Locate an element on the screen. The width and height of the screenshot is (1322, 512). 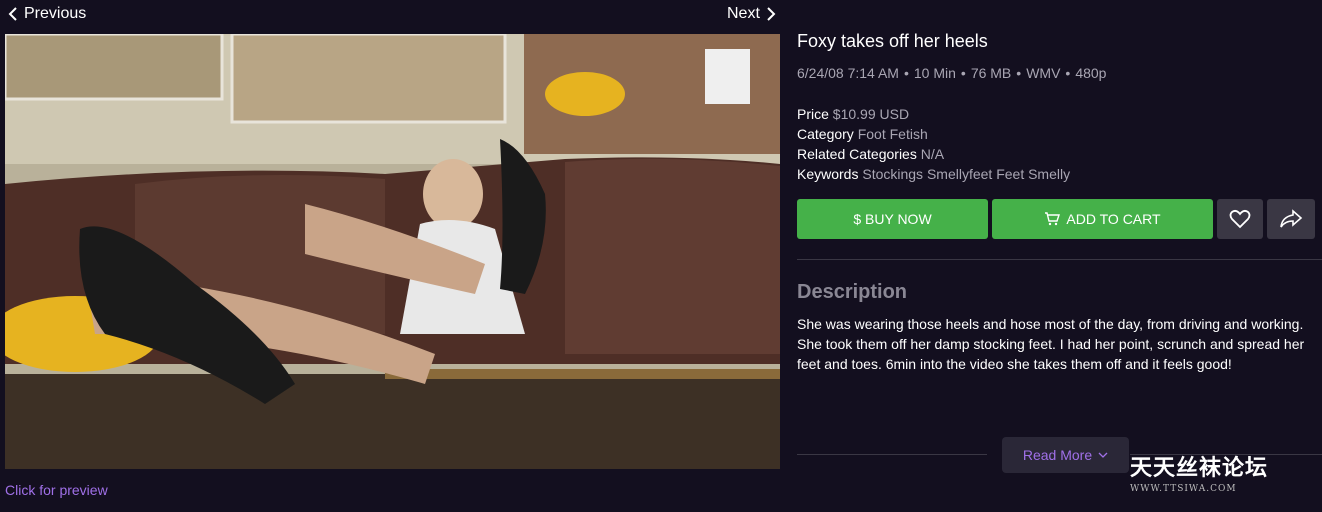
read-more-button: Read More is located at coordinates (1065, 455).